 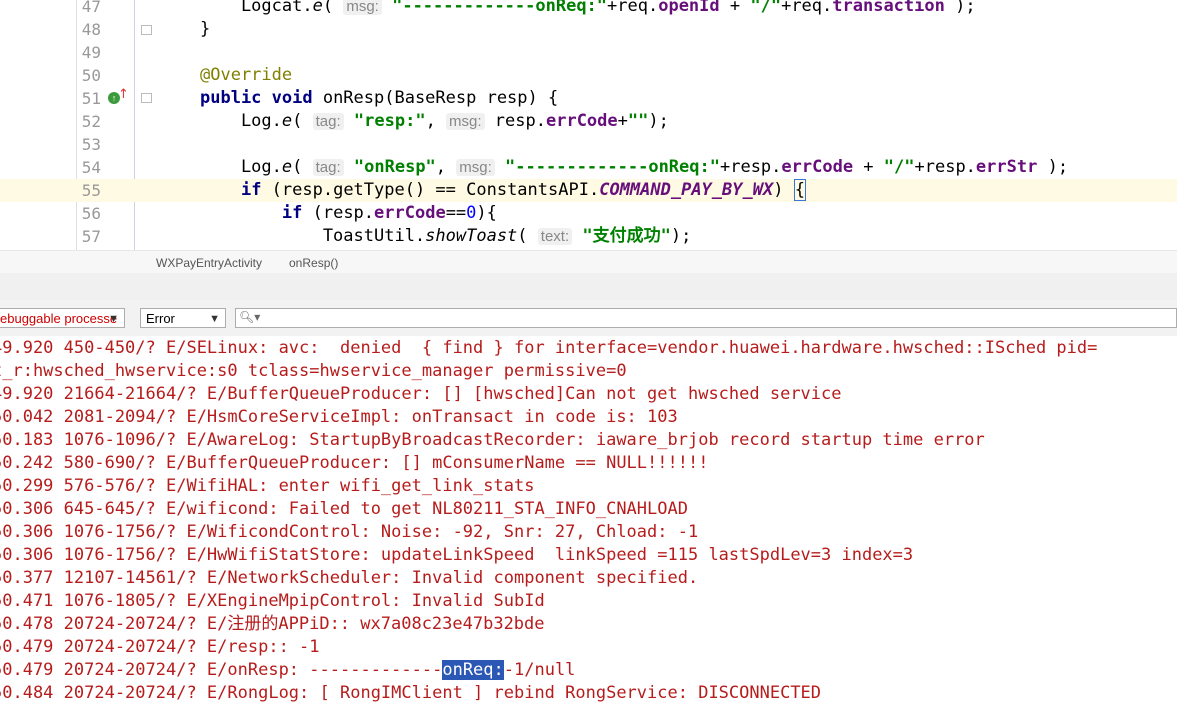 What do you see at coordinates (555, 236) in the screenshot?
I see `parameter-hint: text:` at bounding box center [555, 236].